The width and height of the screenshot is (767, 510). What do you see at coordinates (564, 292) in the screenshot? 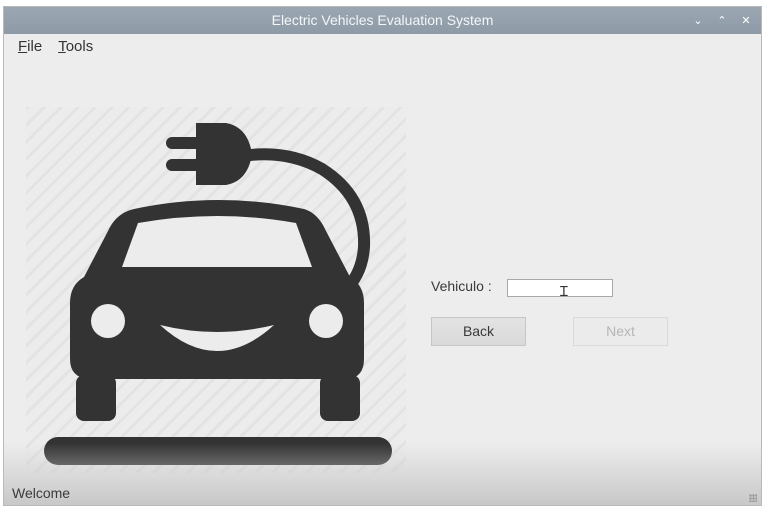
I see `text-cursor-icon: Ɪ` at bounding box center [564, 292].